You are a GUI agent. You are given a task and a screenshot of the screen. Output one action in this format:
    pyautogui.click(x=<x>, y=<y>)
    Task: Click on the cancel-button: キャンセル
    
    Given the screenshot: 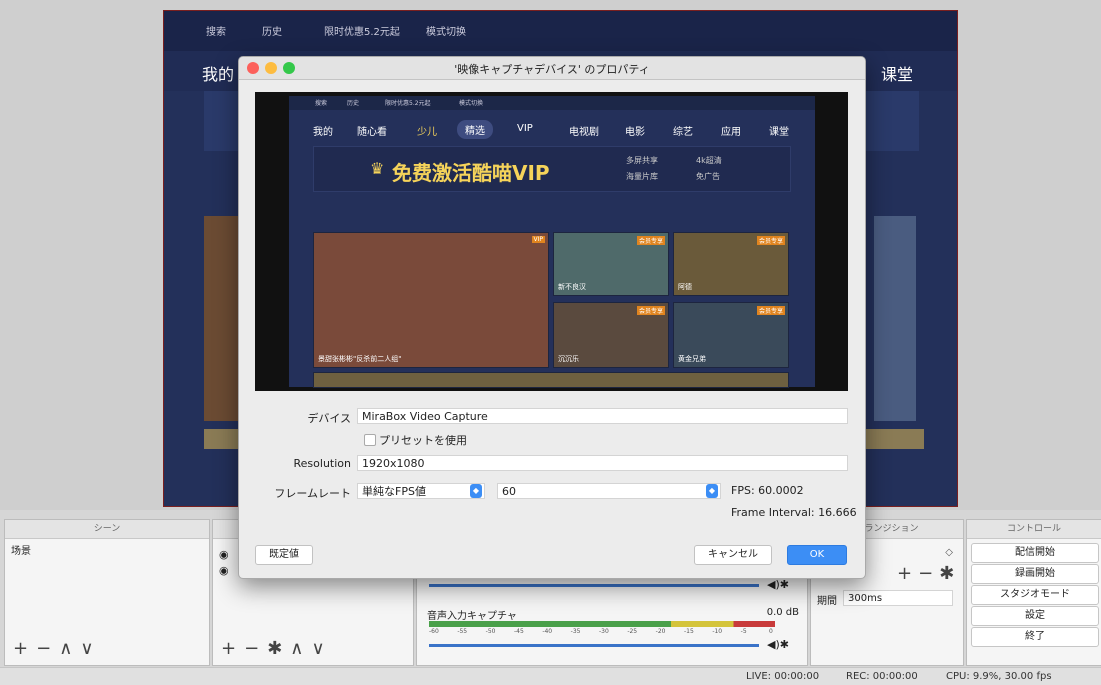 What is the action you would take?
    pyautogui.click(x=733, y=555)
    